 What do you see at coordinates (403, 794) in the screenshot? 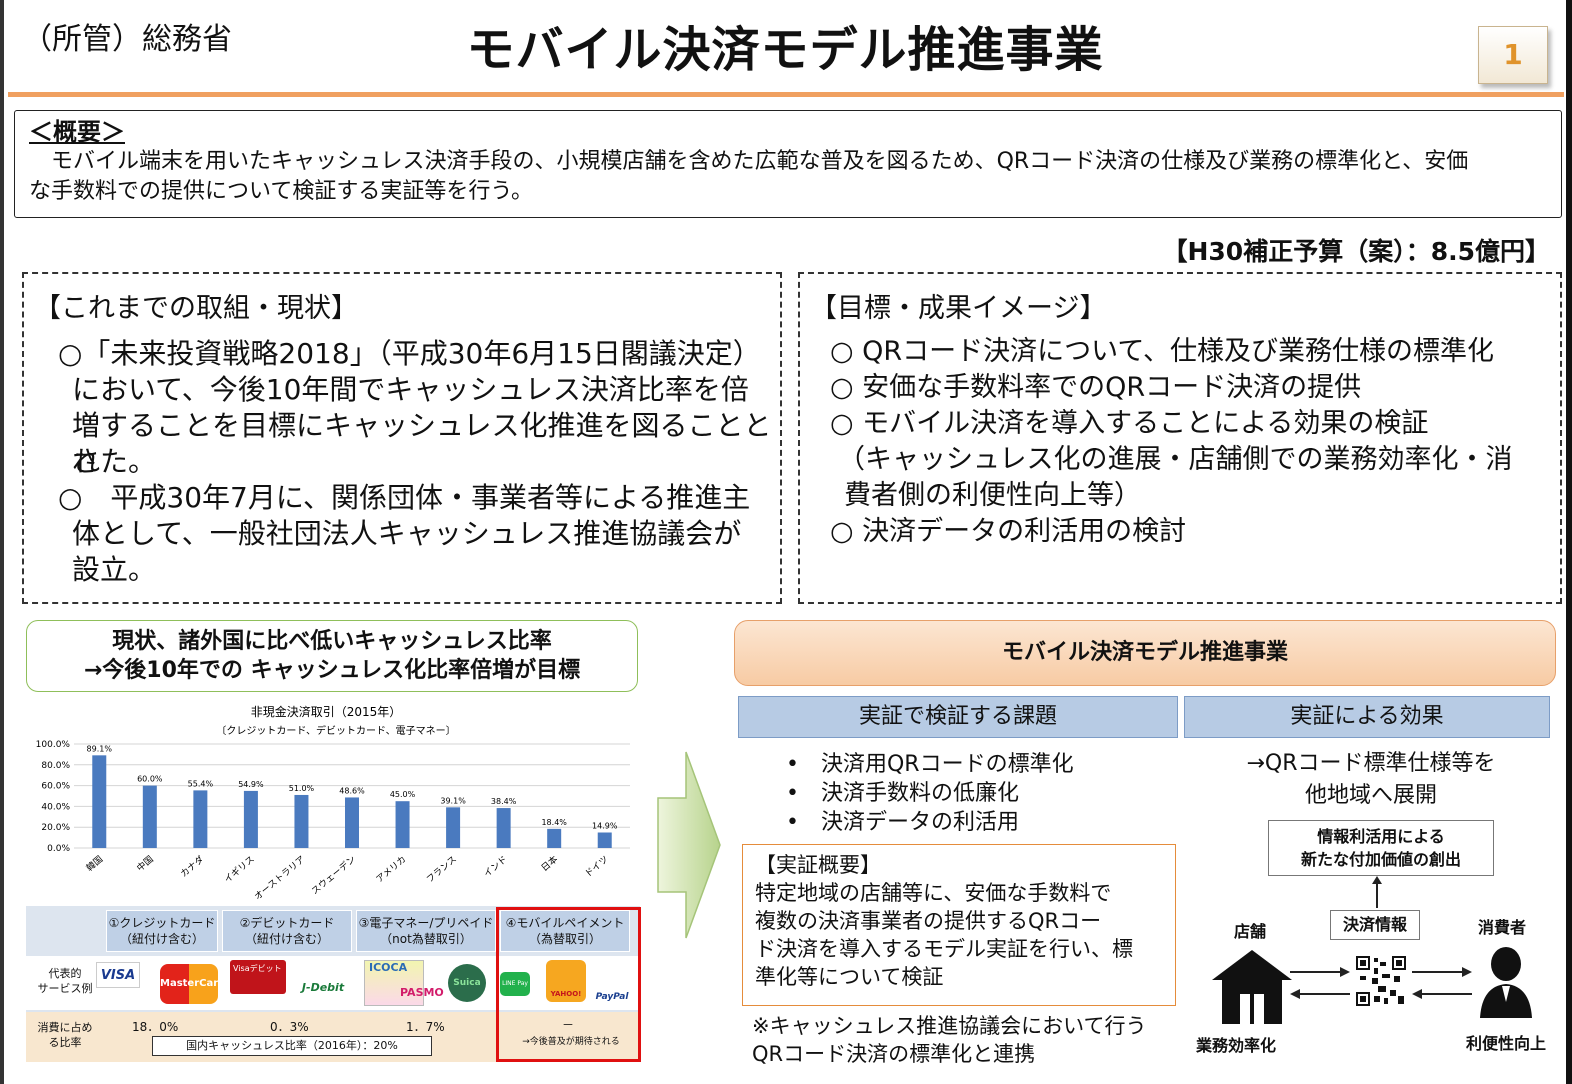
I see `chart-value-label: 45.0%` at bounding box center [403, 794].